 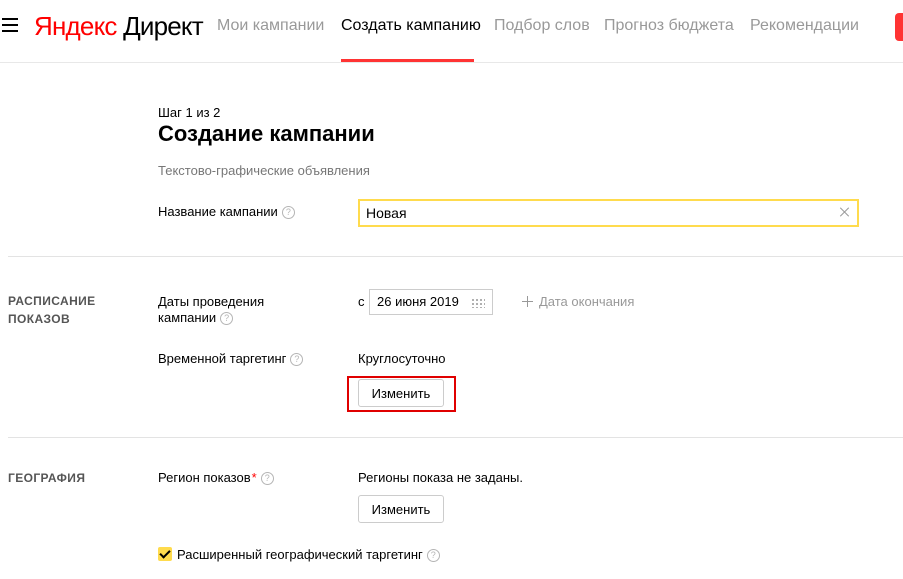 I want to click on change-region-button: Изменить, so click(x=401, y=509).